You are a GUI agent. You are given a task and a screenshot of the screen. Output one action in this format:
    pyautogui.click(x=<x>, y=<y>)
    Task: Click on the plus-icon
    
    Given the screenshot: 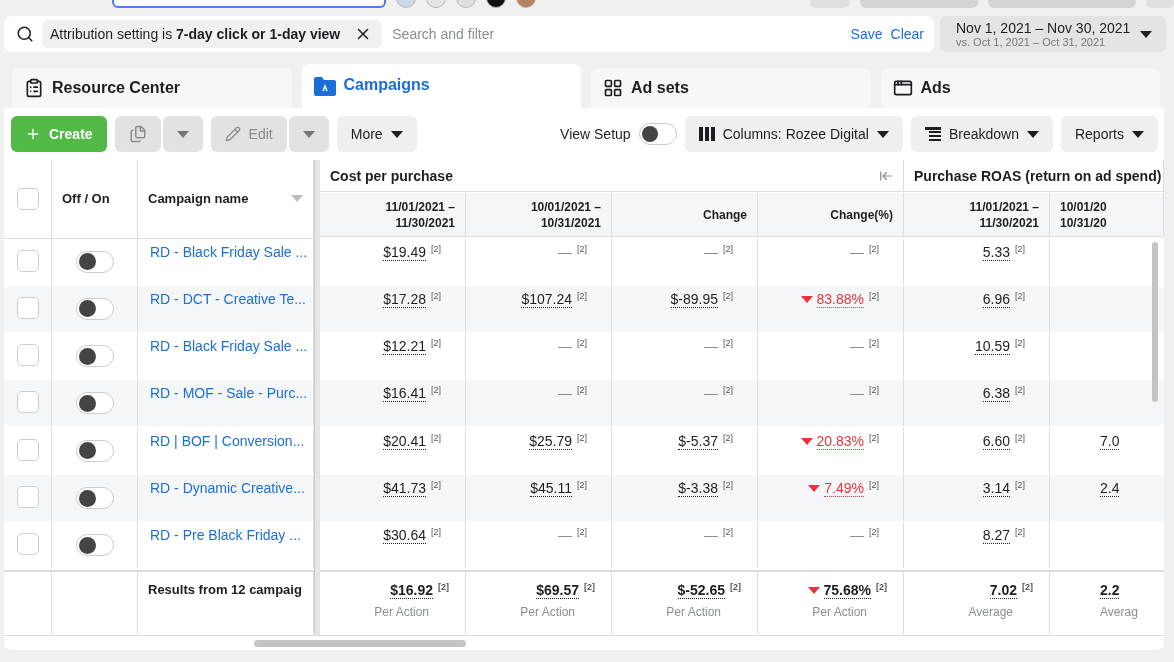 What is the action you would take?
    pyautogui.click(x=33, y=134)
    